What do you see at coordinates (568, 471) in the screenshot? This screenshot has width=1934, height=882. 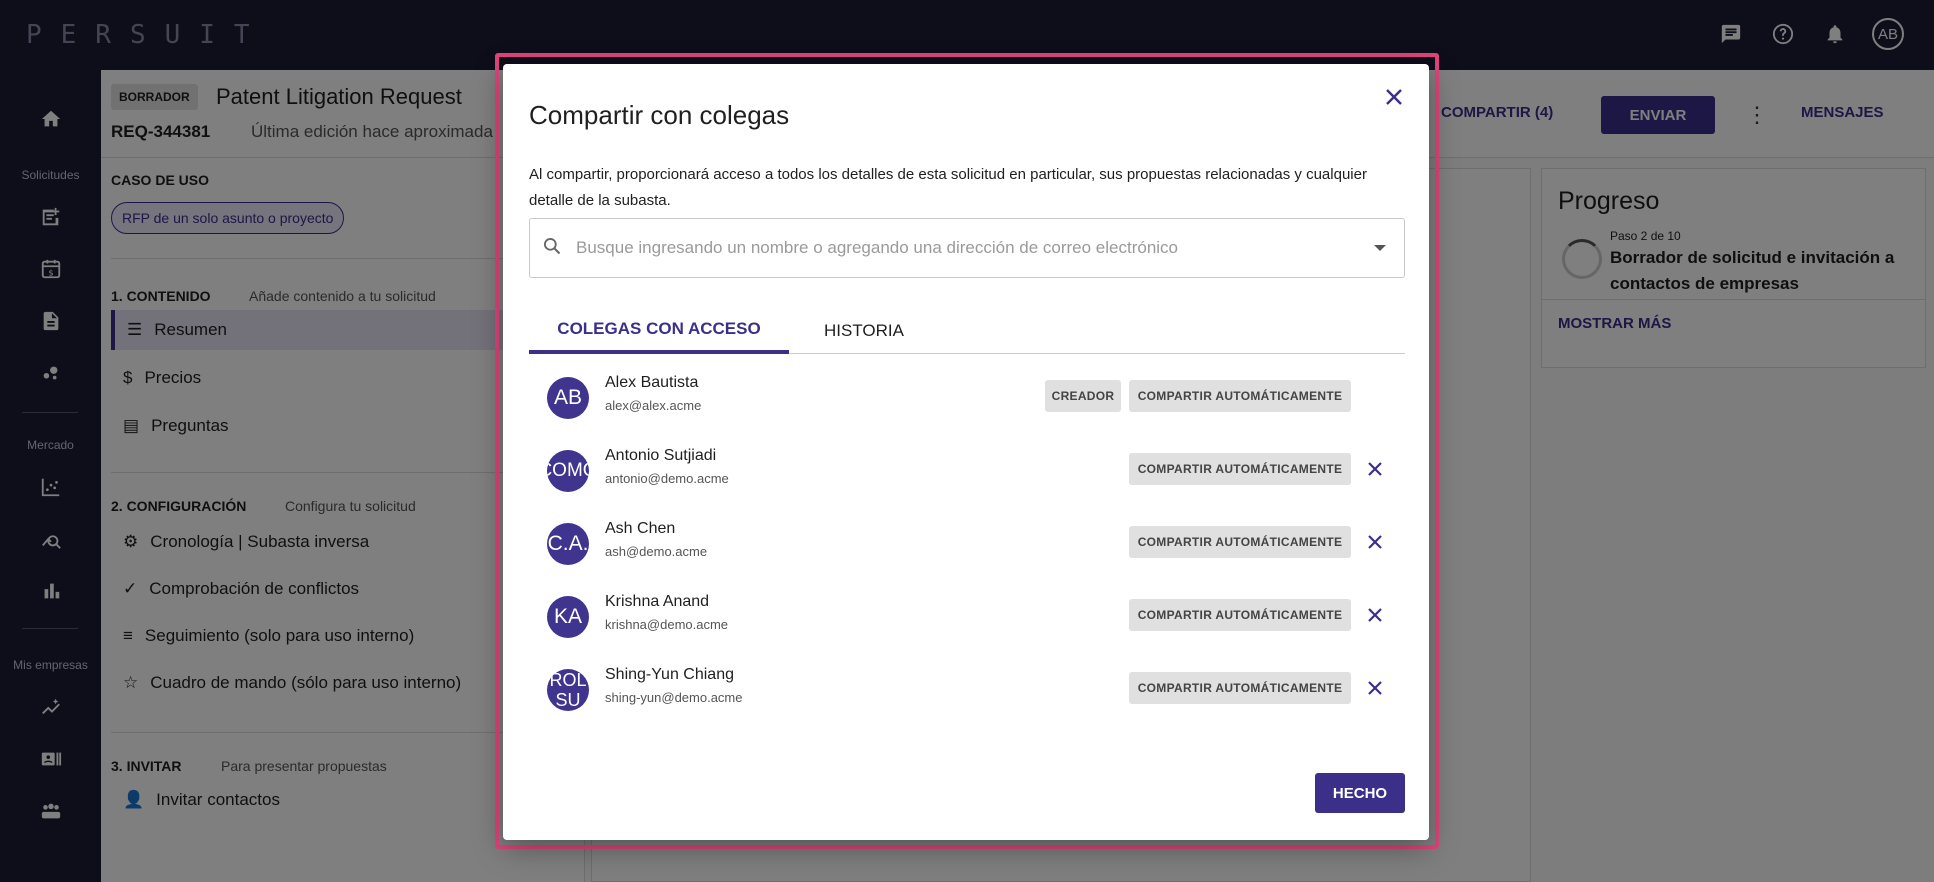 I see `avatar: COMO` at bounding box center [568, 471].